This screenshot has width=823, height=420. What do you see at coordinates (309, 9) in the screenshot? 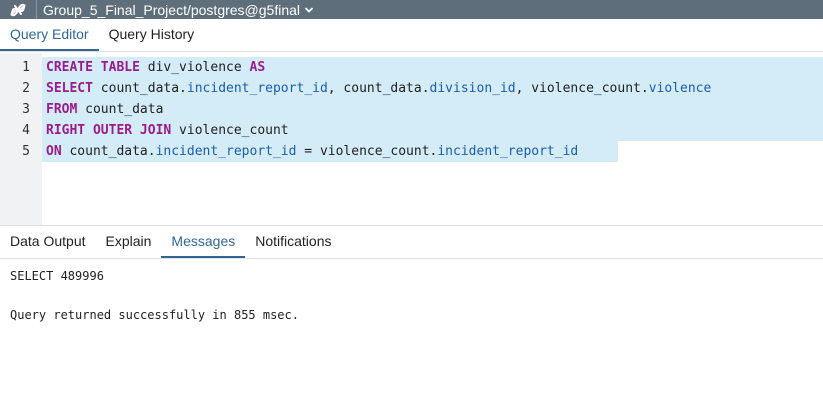
I see `chevron-down-icon` at bounding box center [309, 9].